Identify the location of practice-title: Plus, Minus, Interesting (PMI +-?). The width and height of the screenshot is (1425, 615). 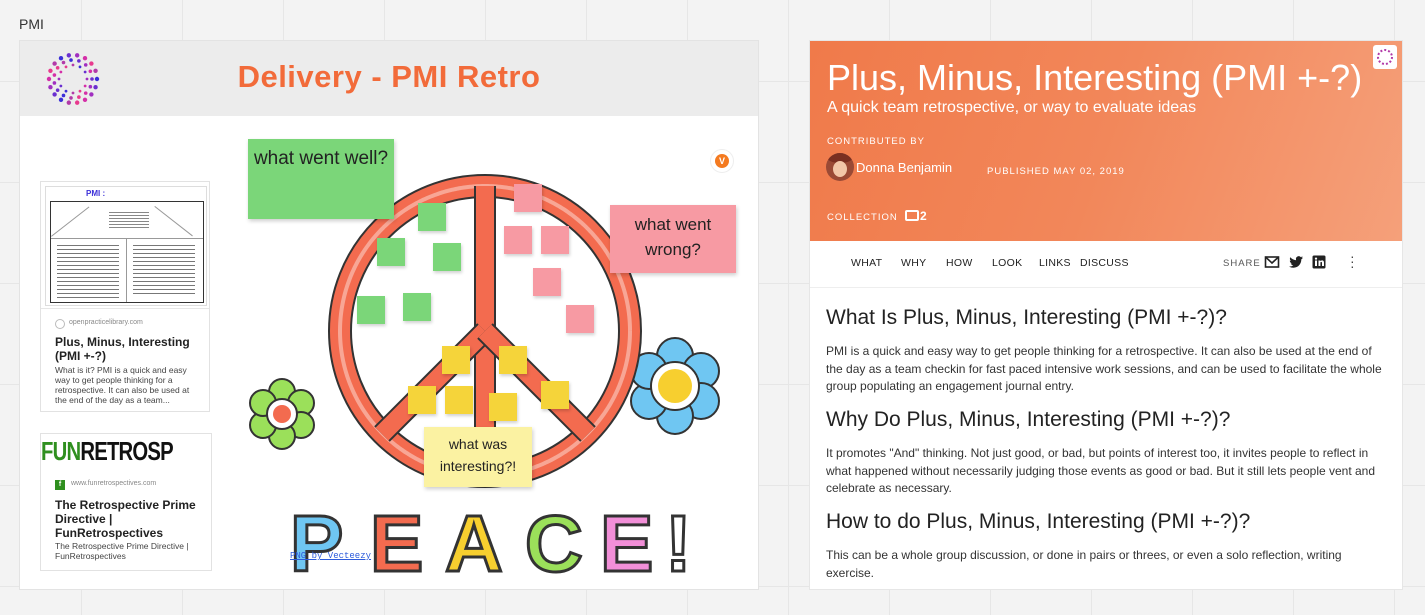
(1095, 77).